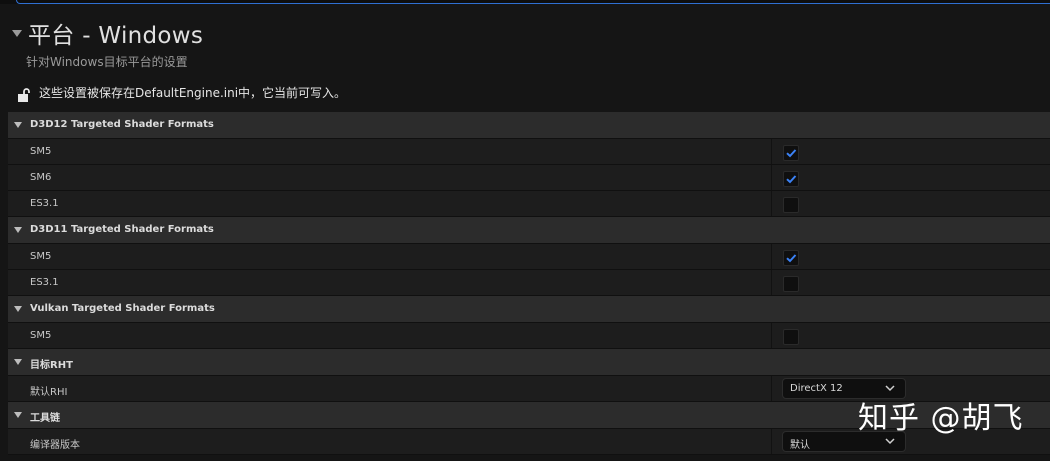  Describe the element at coordinates (51, 365) in the screenshot. I see `category-label: 目标RHT` at that location.